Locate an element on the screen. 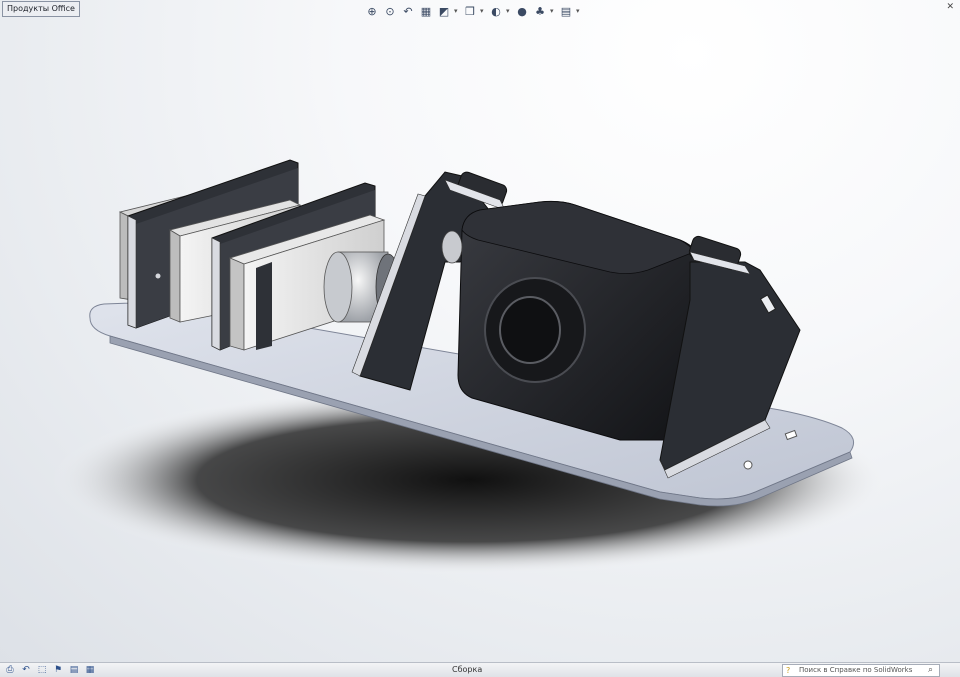 The height and width of the screenshot is (677, 960). hide-show-items-icon: ◐ is located at coordinates (496, 11).